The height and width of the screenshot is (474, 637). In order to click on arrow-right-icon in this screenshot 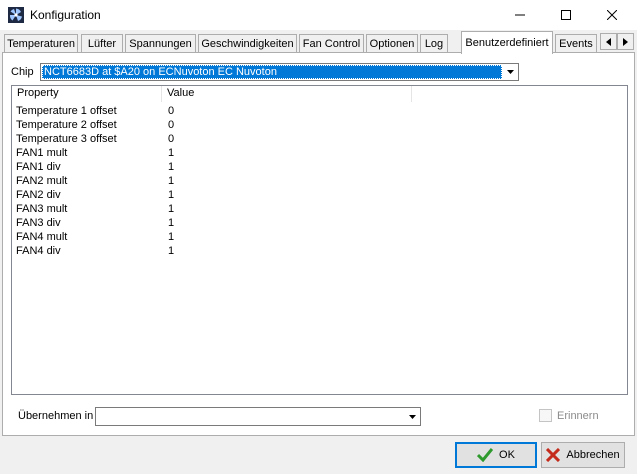, I will do `click(625, 41)`.